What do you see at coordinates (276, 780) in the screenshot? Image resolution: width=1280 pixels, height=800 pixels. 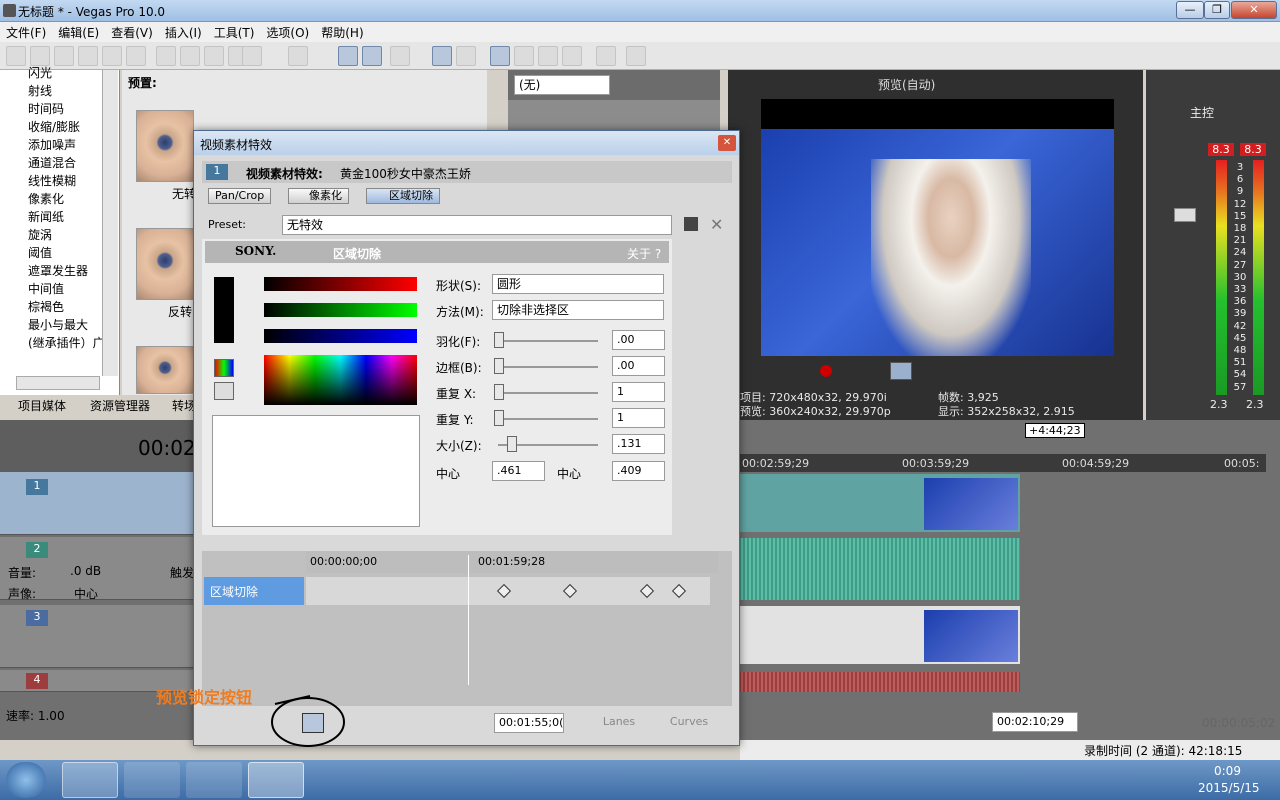 I see `vegas-icon` at bounding box center [276, 780].